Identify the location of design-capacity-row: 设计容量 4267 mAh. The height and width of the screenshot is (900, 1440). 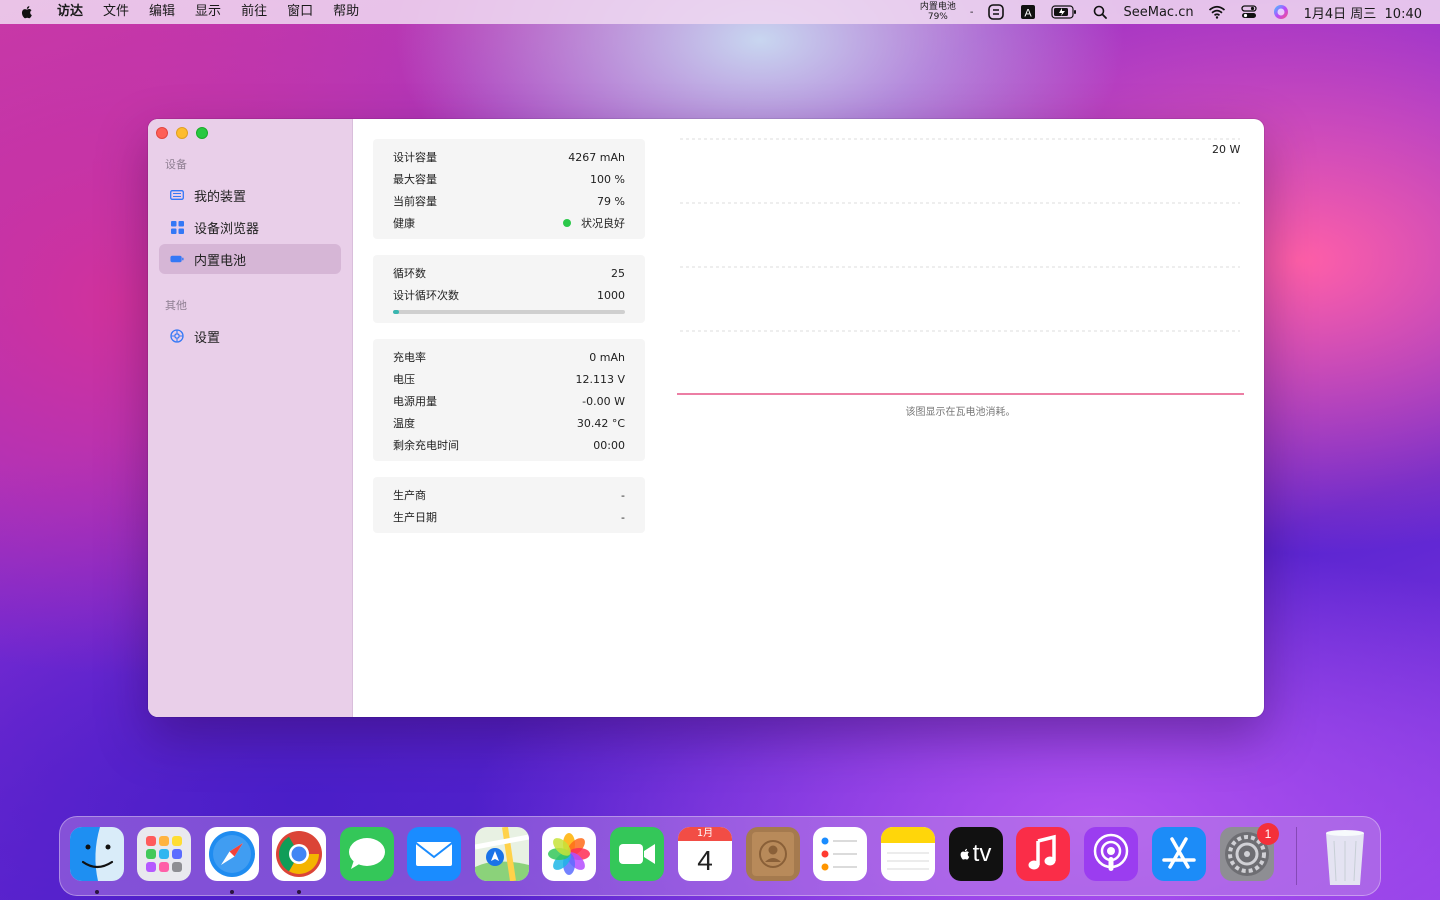
(509, 157).